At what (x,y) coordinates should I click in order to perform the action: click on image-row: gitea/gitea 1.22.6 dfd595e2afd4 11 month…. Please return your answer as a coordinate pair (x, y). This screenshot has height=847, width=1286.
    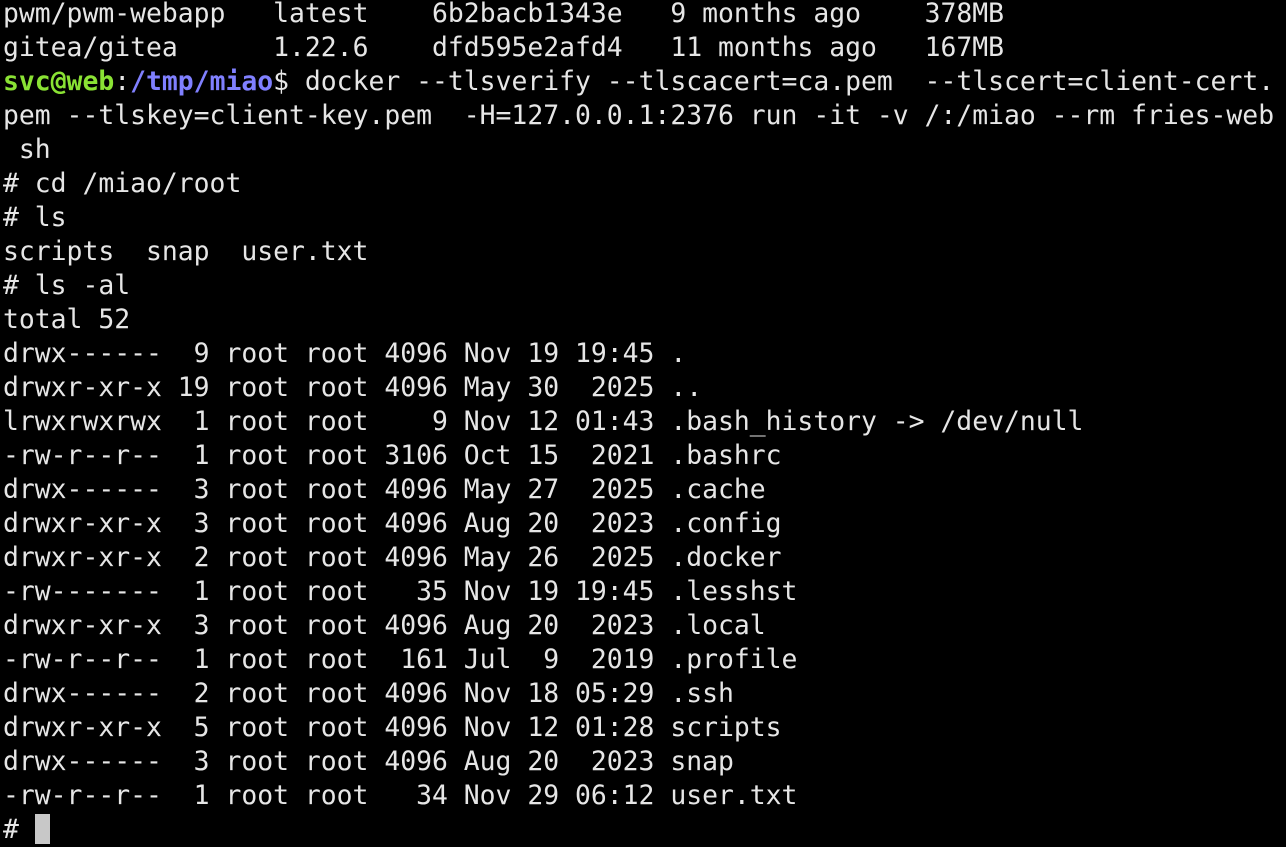
    Looking at the image, I should click on (644, 48).